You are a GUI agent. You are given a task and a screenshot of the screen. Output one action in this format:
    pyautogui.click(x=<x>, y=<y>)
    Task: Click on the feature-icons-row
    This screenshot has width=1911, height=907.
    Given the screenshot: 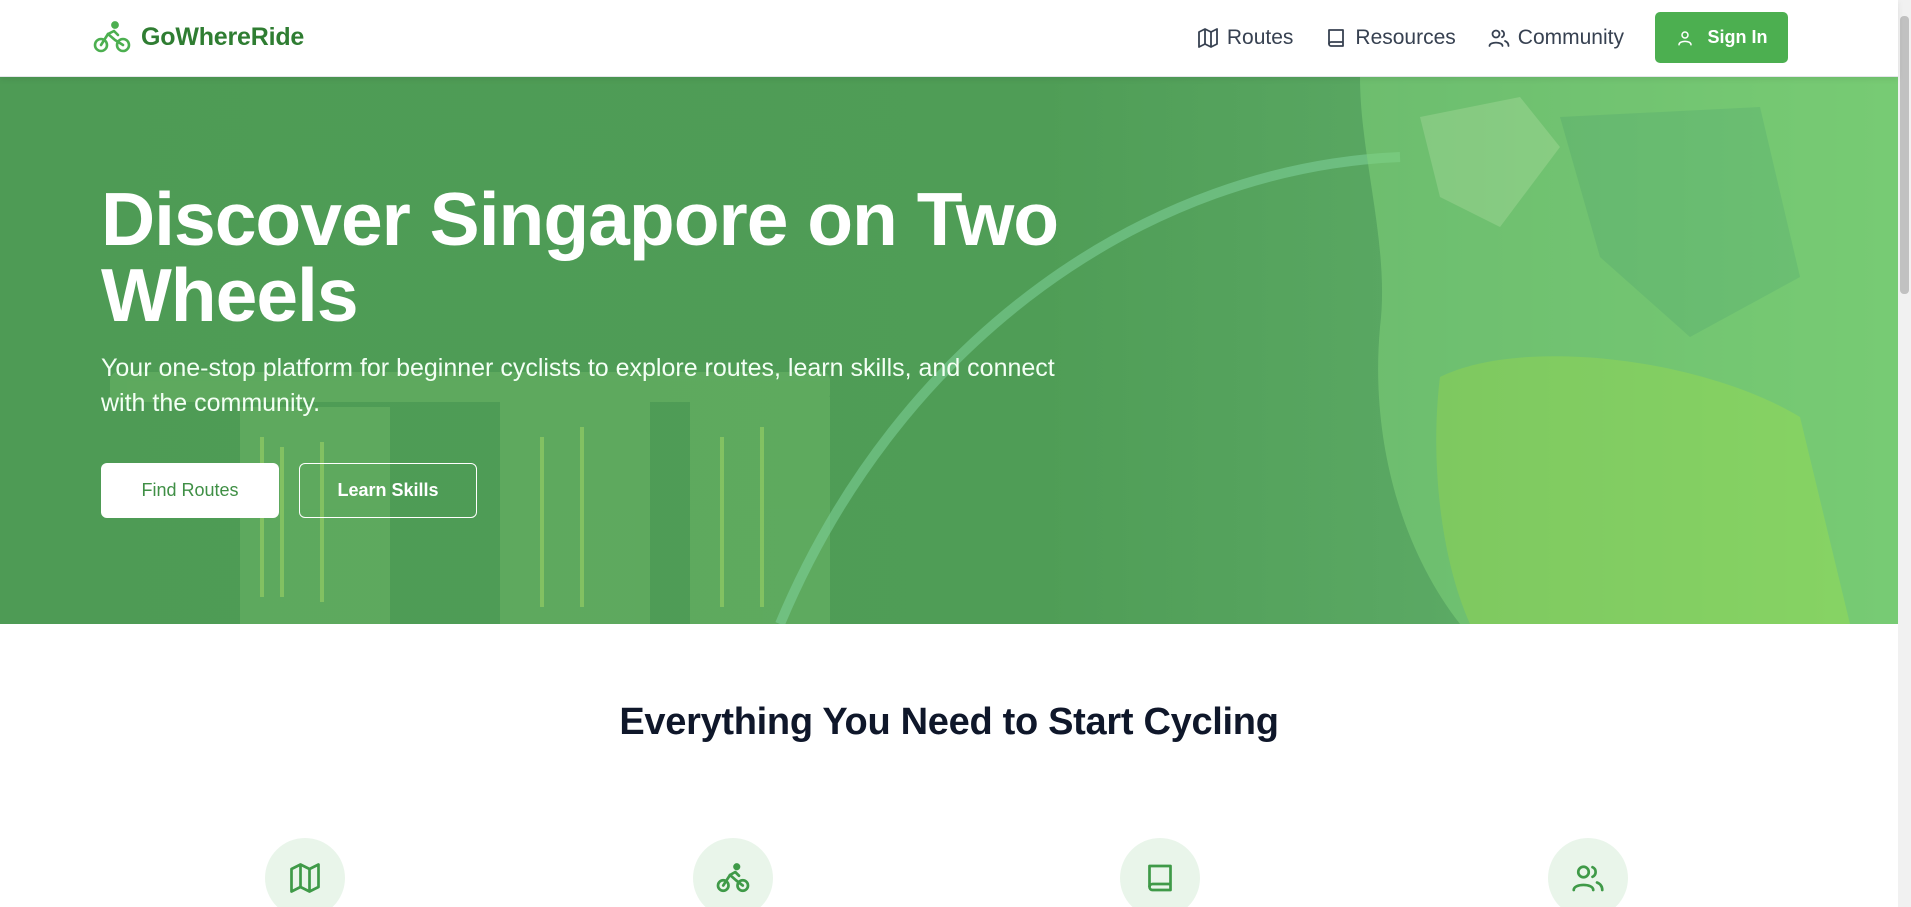 What is the action you would take?
    pyautogui.click(x=949, y=872)
    